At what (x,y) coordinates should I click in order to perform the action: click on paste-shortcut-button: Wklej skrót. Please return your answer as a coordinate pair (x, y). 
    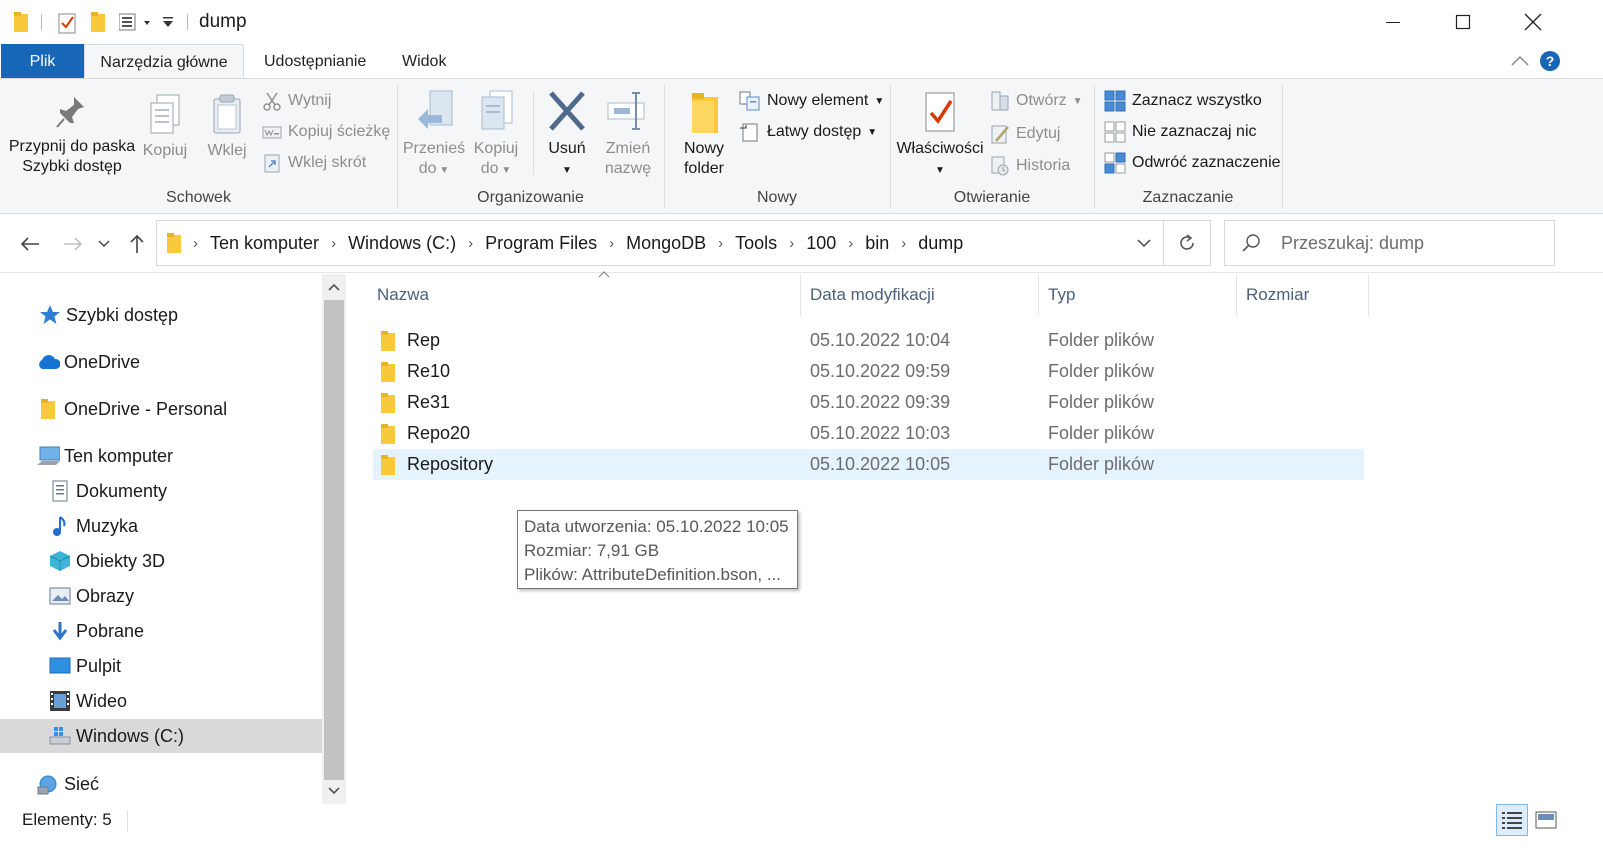
    Looking at the image, I should click on (314, 163).